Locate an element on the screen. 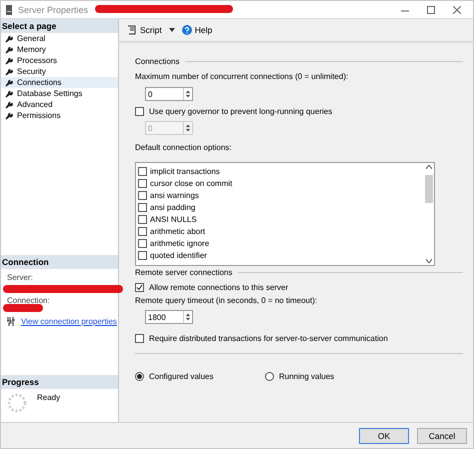 This screenshot has height=449, width=474. redaction-mark is located at coordinates (23, 308).